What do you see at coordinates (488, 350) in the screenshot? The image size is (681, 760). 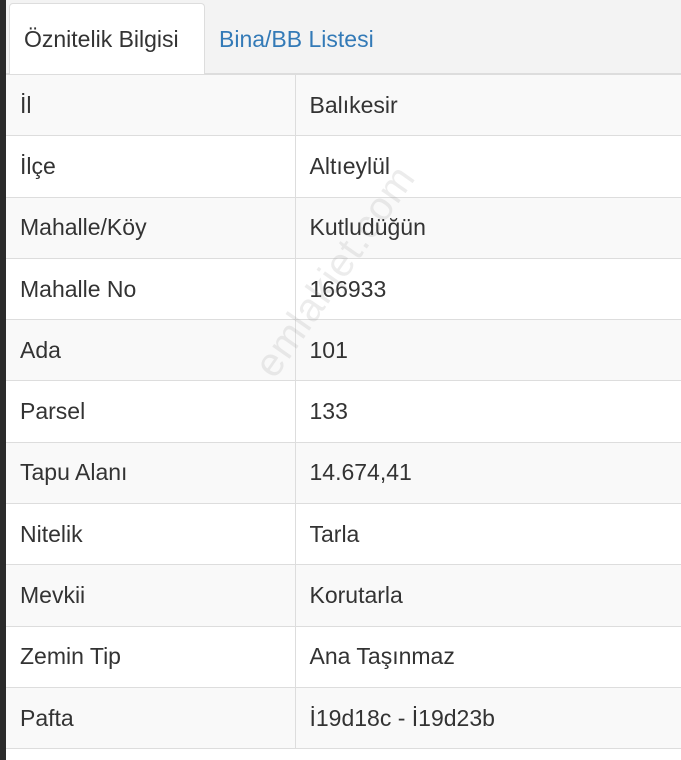 I see `row-value: 101` at bounding box center [488, 350].